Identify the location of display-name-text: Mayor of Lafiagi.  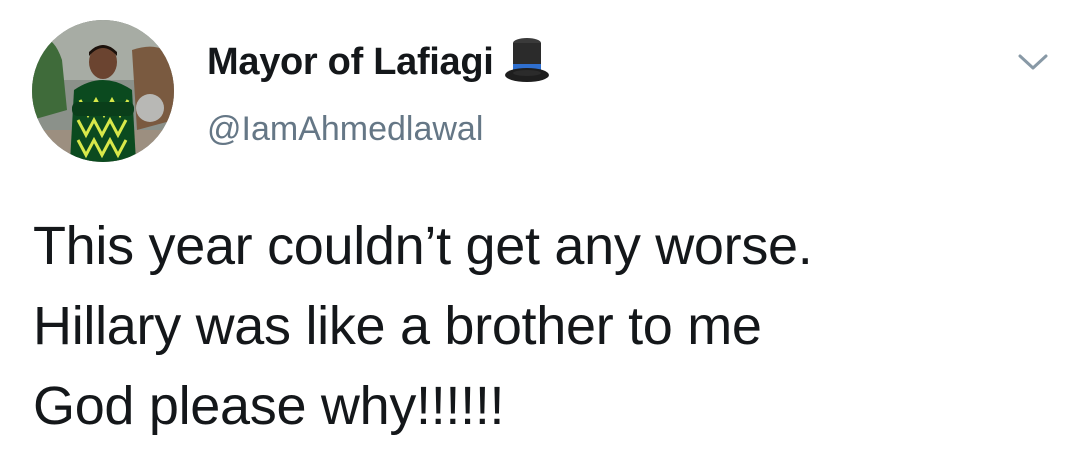
(350, 61).